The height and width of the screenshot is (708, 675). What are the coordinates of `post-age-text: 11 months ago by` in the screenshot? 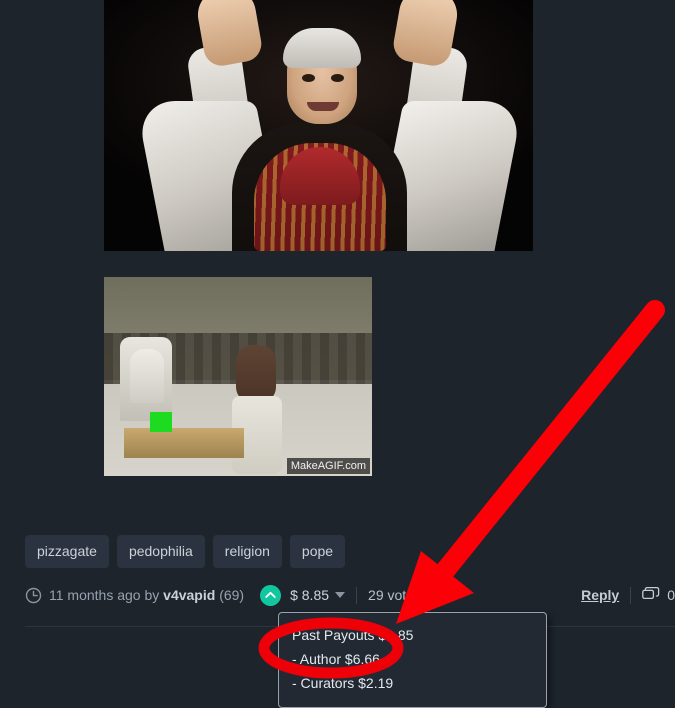 It's located at (104, 595).